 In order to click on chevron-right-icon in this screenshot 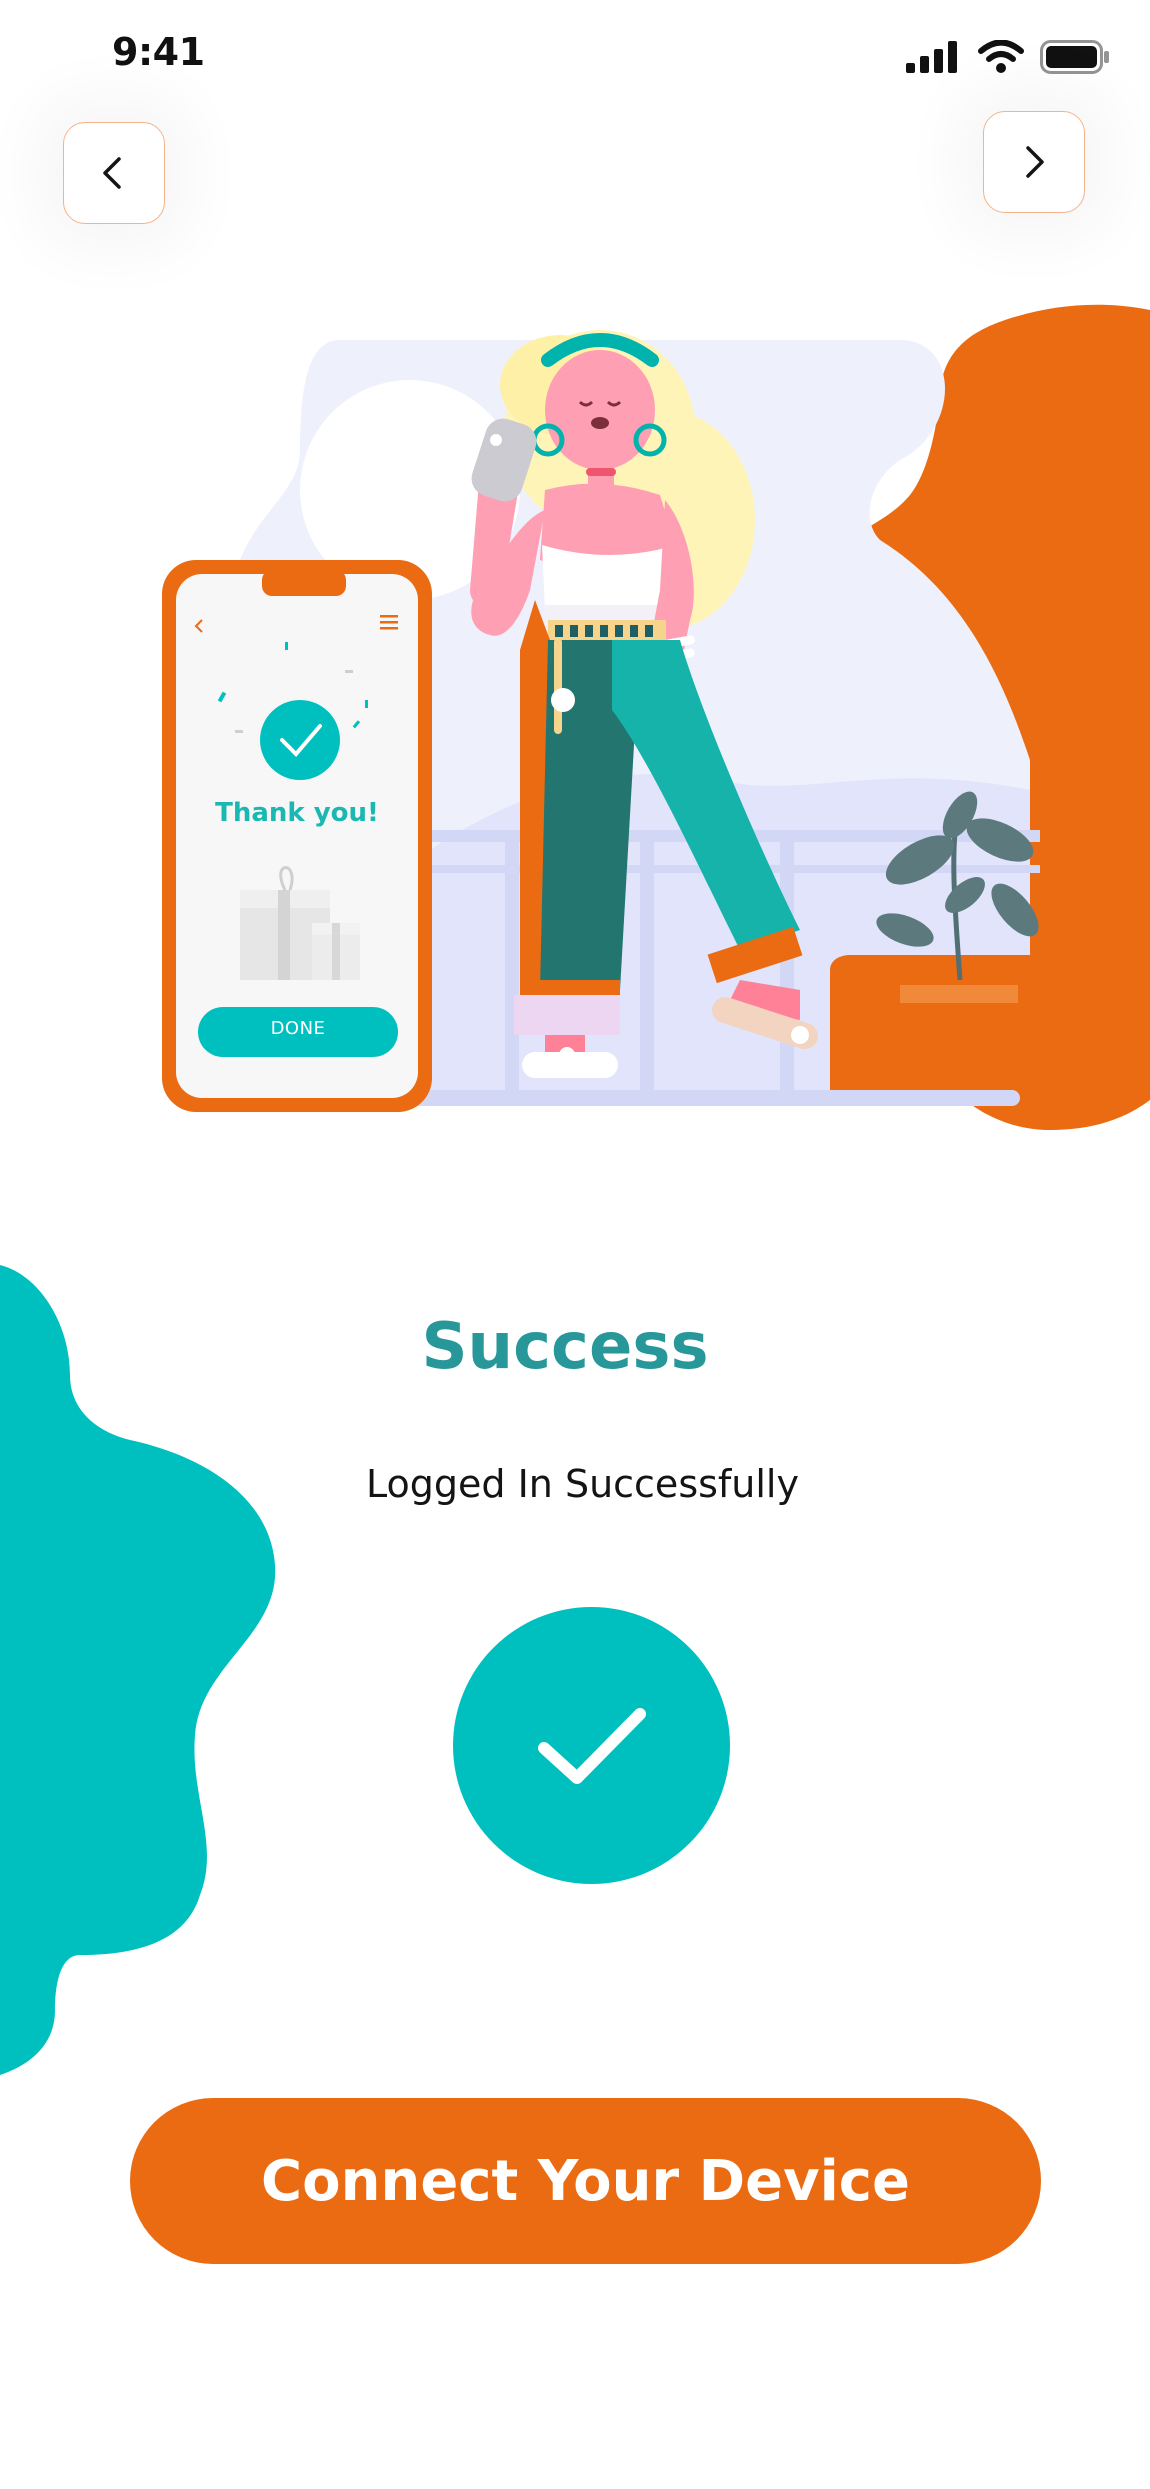, I will do `click(1035, 162)`.